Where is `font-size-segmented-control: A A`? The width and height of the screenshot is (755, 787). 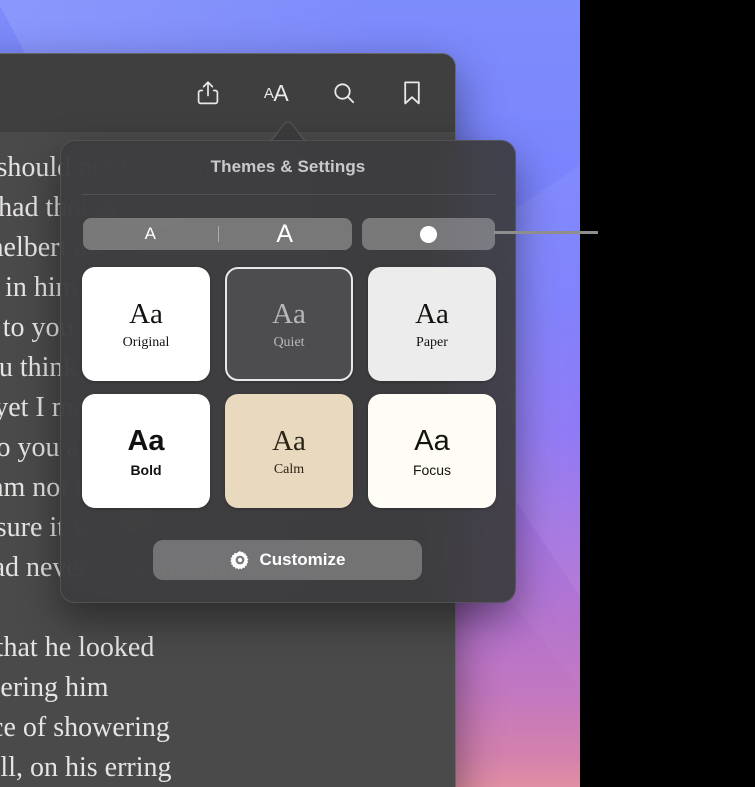 font-size-segmented-control: A A is located at coordinates (217, 234).